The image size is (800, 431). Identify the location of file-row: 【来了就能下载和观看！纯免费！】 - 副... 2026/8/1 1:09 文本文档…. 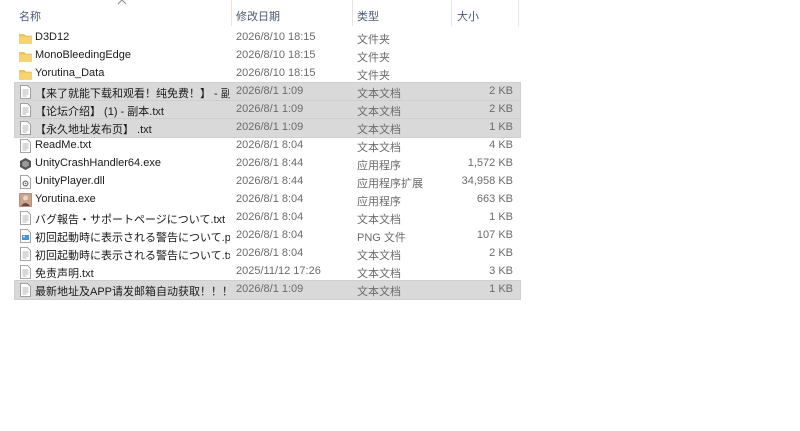
(267, 92).